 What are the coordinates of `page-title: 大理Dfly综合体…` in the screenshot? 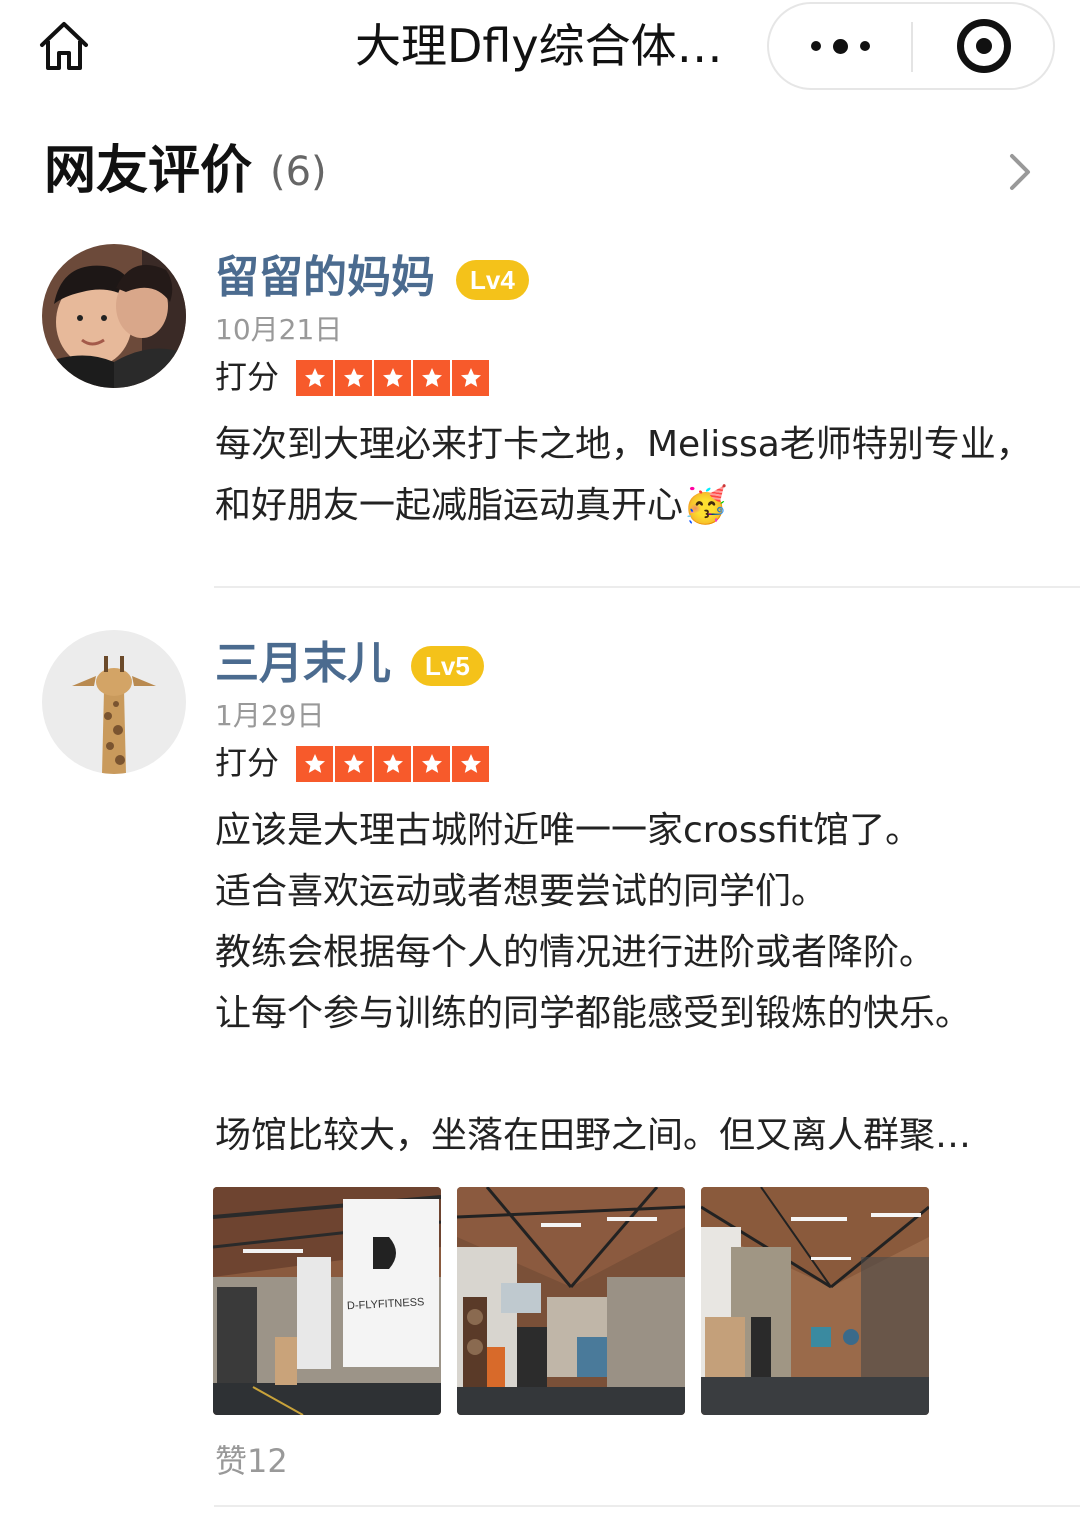 It's located at (539, 46).